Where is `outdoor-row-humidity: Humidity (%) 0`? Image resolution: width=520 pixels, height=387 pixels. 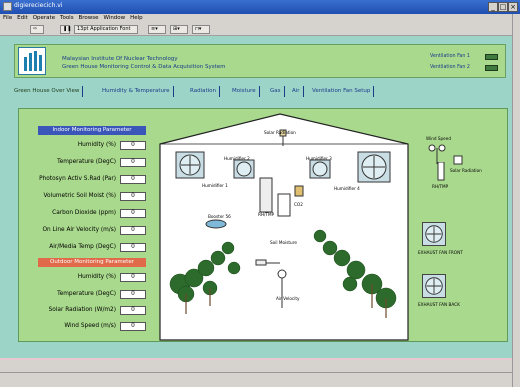
outdoor-row-humidity: Humidity (%) 0 is located at coordinates (85, 277).